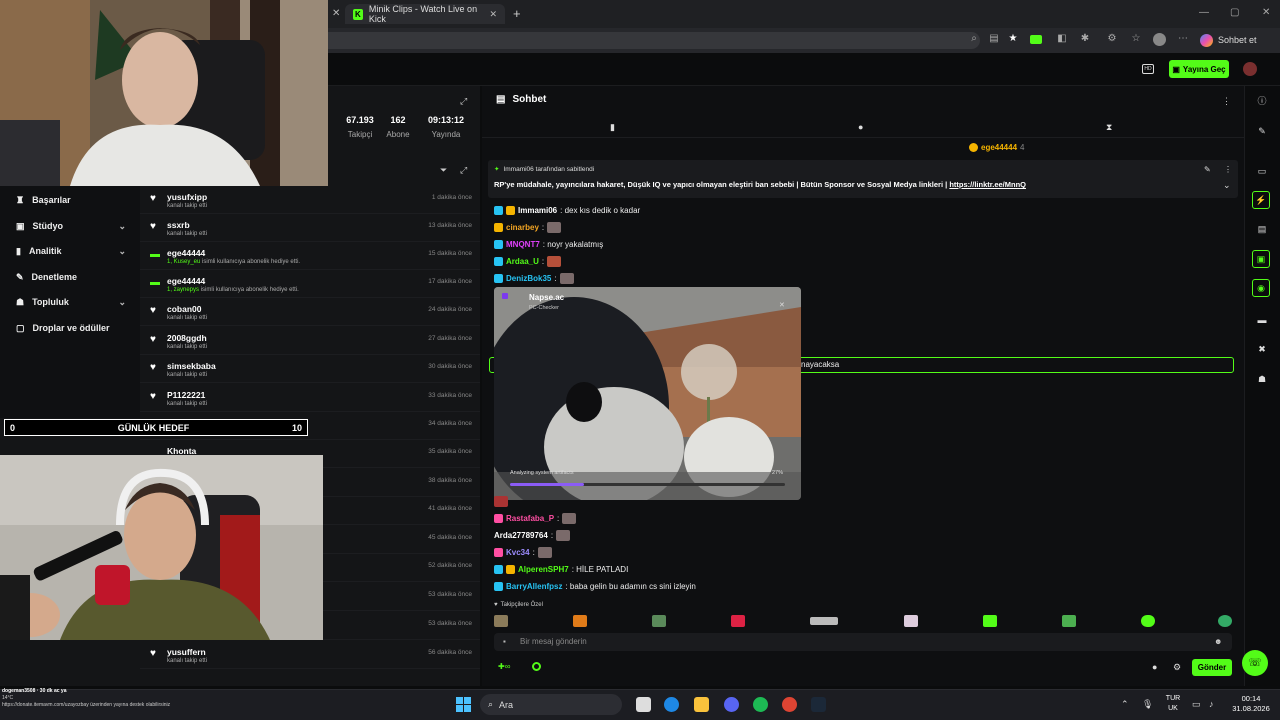 The height and width of the screenshot is (720, 1280). I want to click on chat-menu-icon: ⋮, so click(1226, 101).